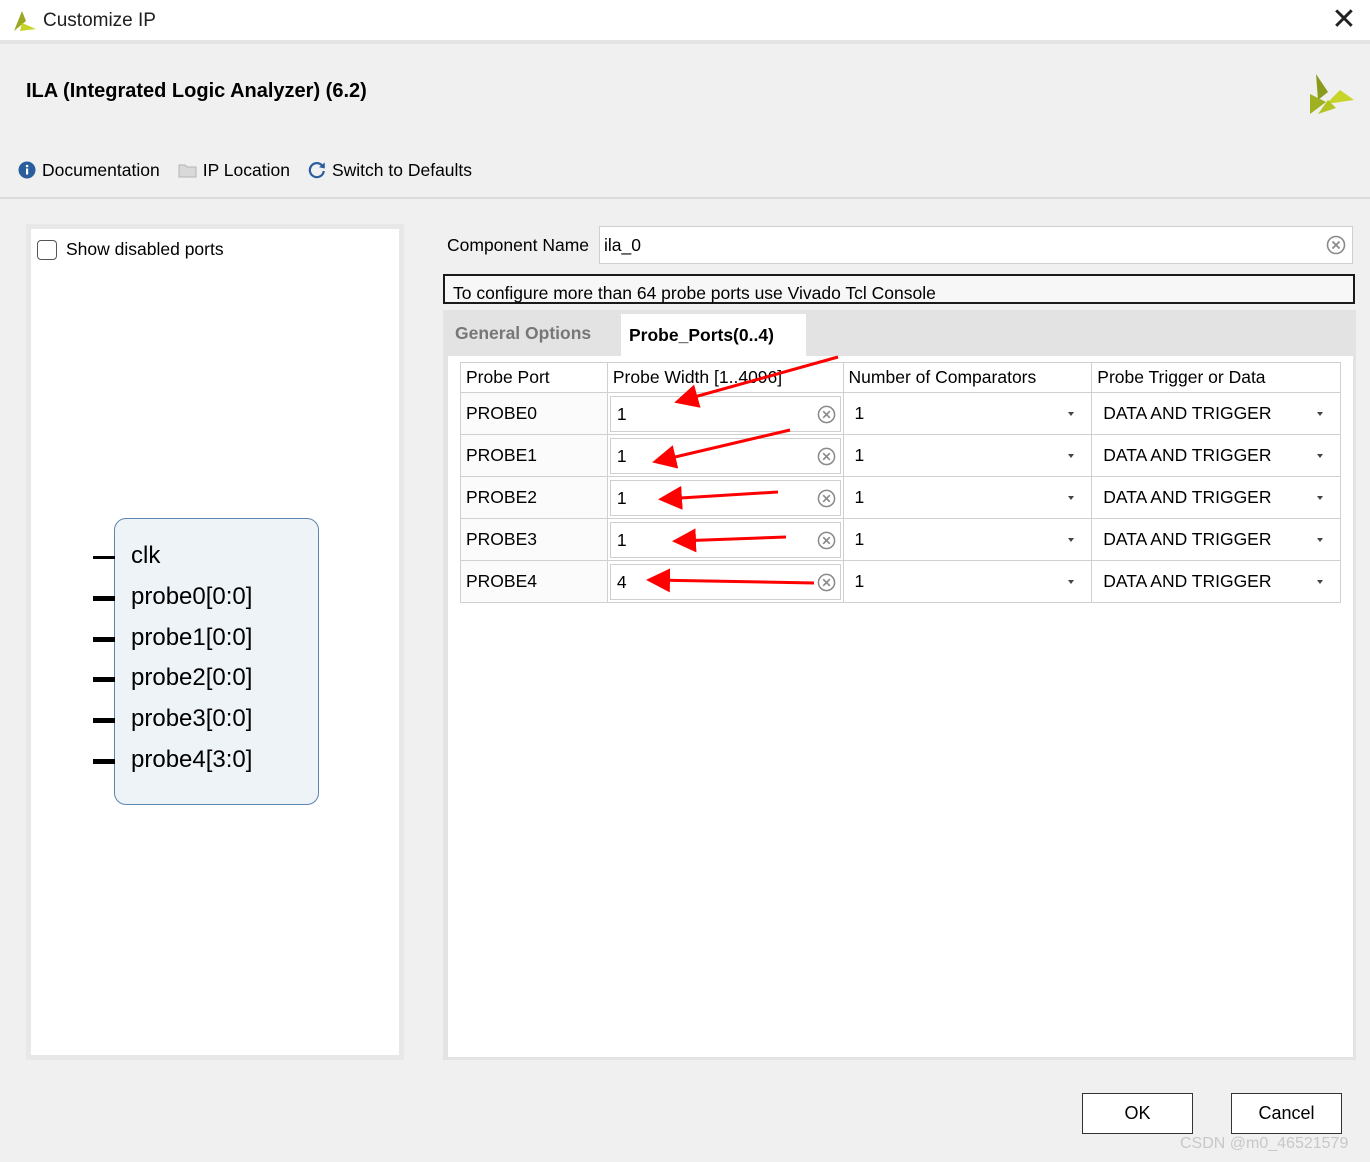  Describe the element at coordinates (146, 555) in the screenshot. I see `port-name: clk` at that location.